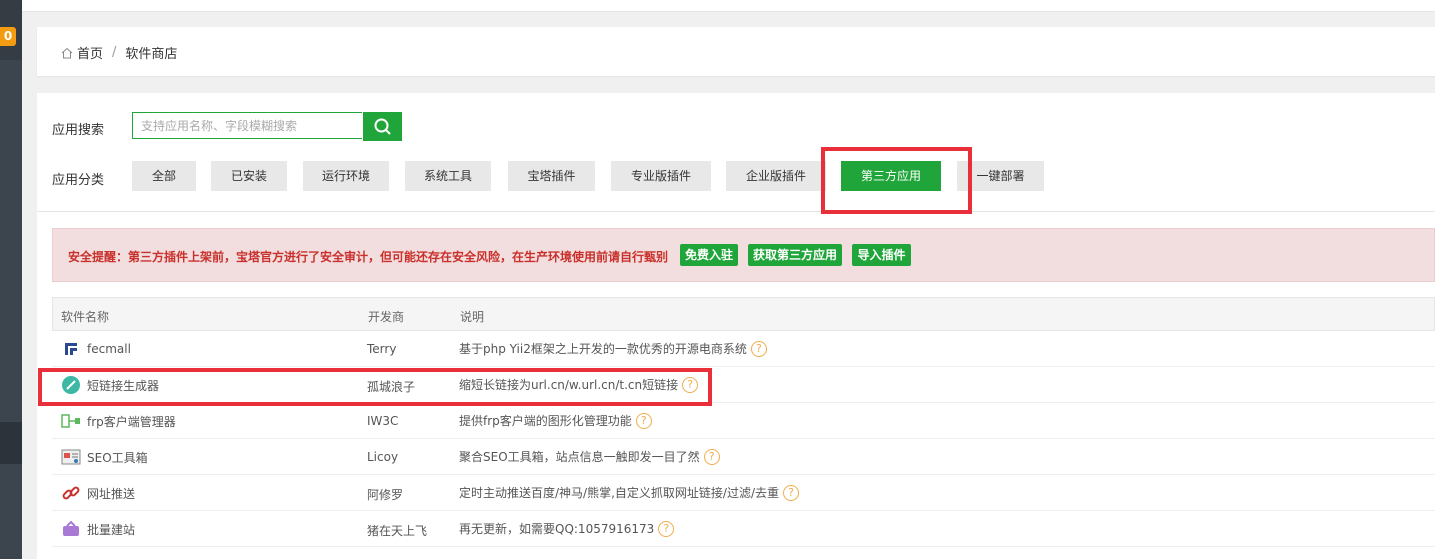 The height and width of the screenshot is (559, 1435). I want to click on table-row: SEO工具箱 Licoy 聚合SEO工具箱，站点信息一触即发一目了然 ?, so click(743, 457).